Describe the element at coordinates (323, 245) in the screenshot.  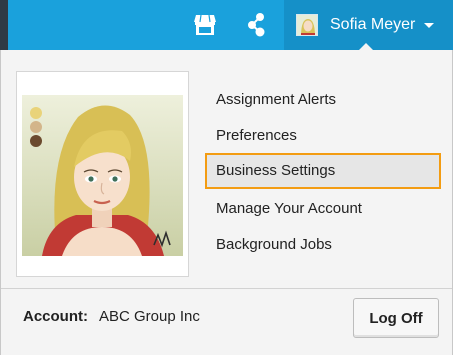
I see `menu-item-background-jobs: Background Jobs` at that location.